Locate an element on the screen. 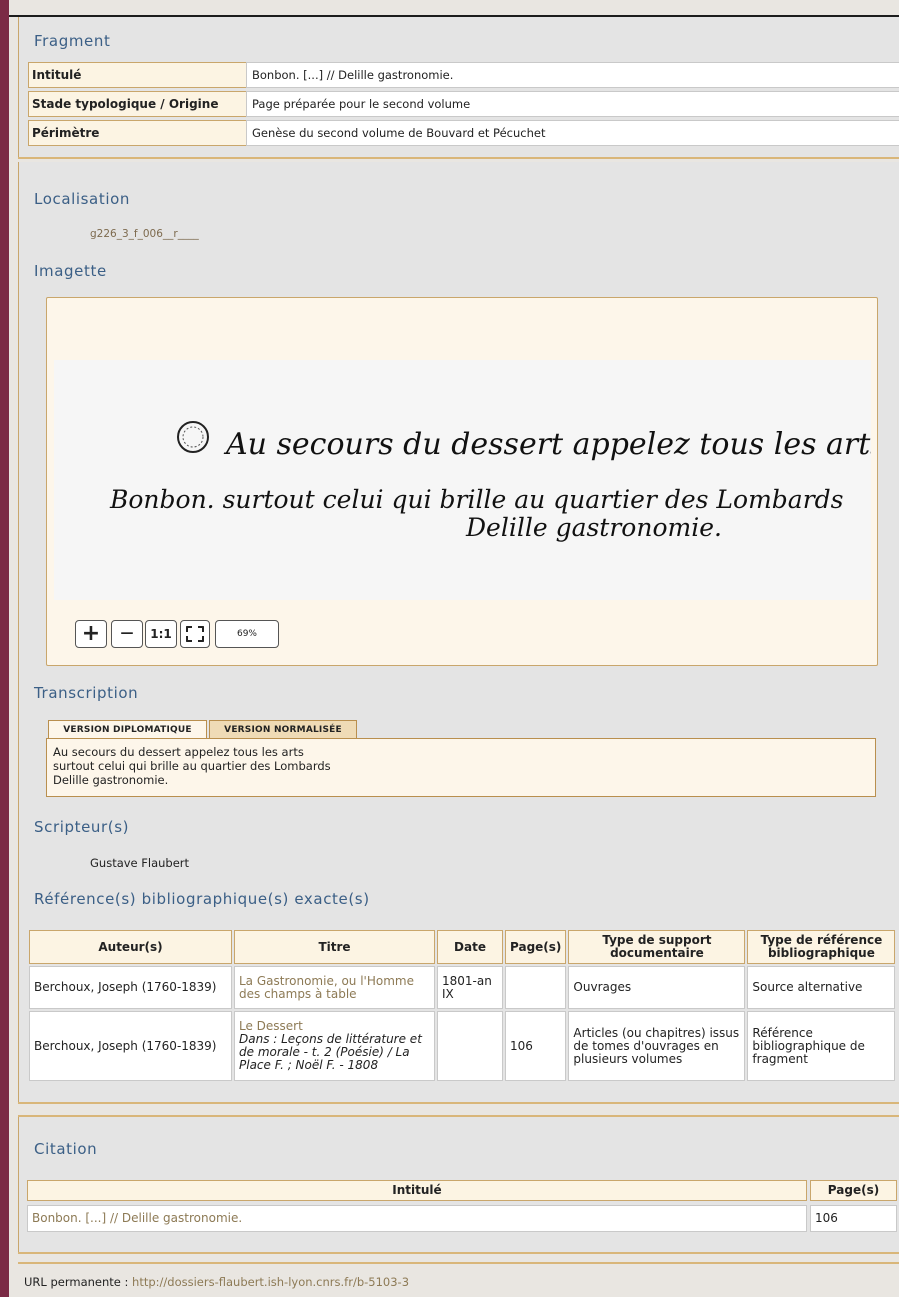 This screenshot has height=1297, width=899. permanent-url-label: URL permanente : is located at coordinates (78, 1282).